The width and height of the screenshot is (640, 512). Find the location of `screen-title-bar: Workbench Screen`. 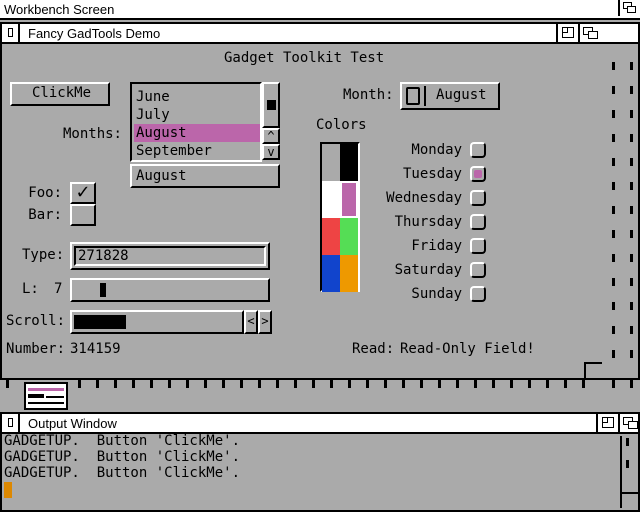

screen-title-bar: Workbench Screen is located at coordinates (320, 10).